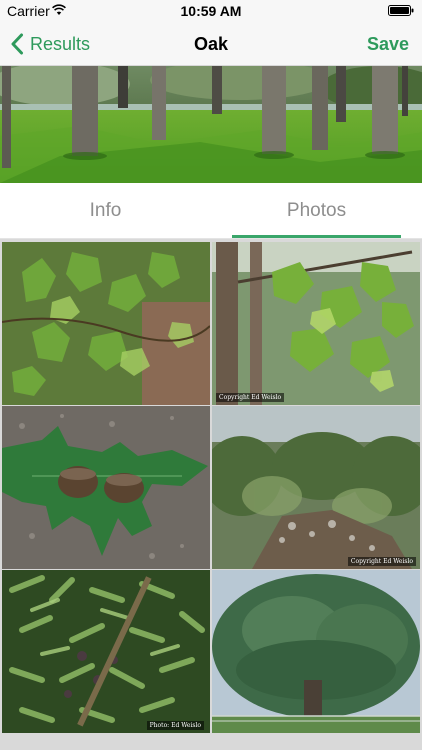  I want to click on photo-thumbnail: Photo: Ed Weislo, so click(106, 651).